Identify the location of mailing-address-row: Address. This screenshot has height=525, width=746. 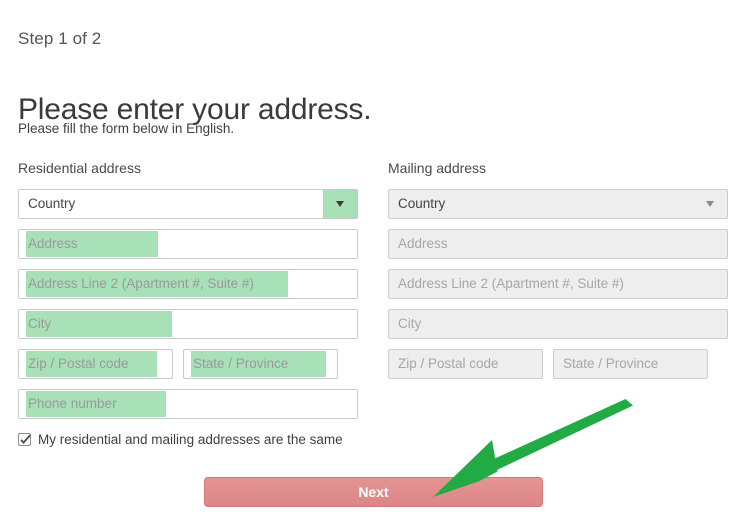
(558, 244).